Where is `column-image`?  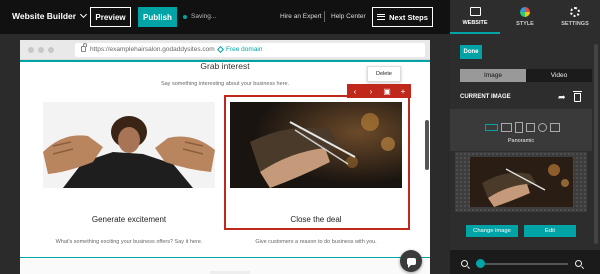 column-image is located at coordinates (129, 145).